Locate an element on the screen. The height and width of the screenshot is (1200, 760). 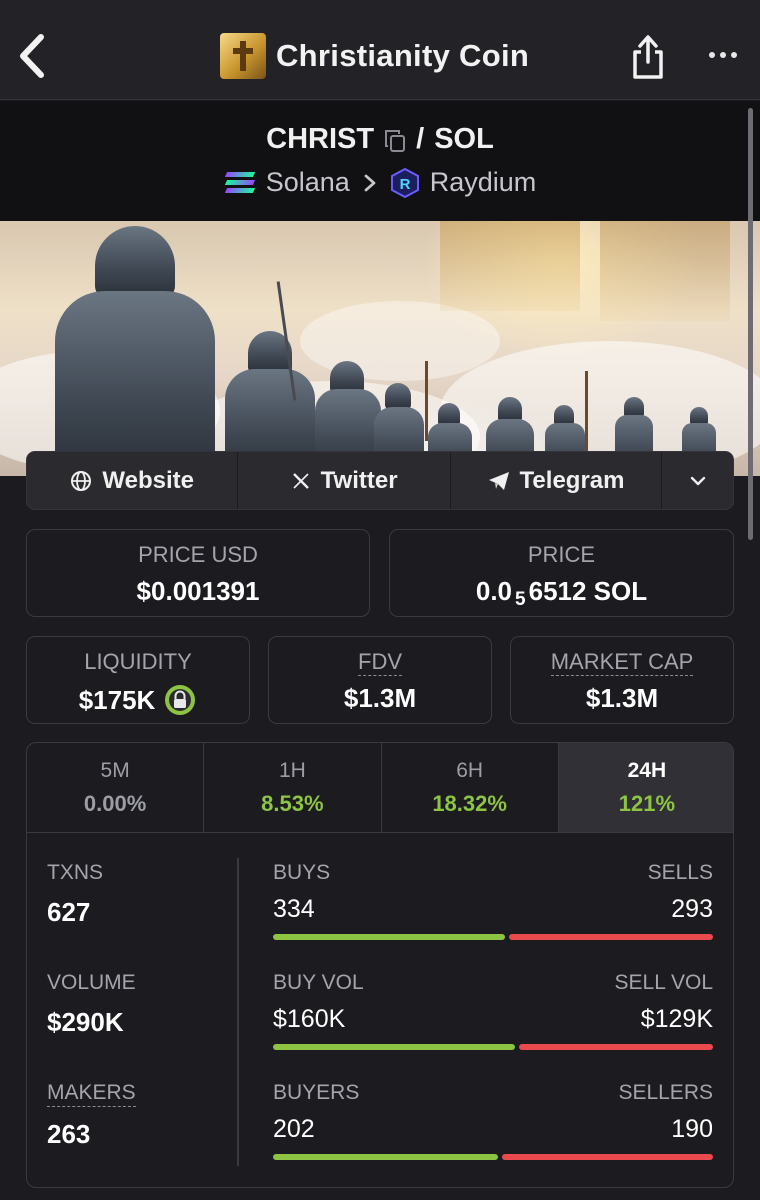
chevron-right-icon is located at coordinates (370, 182).